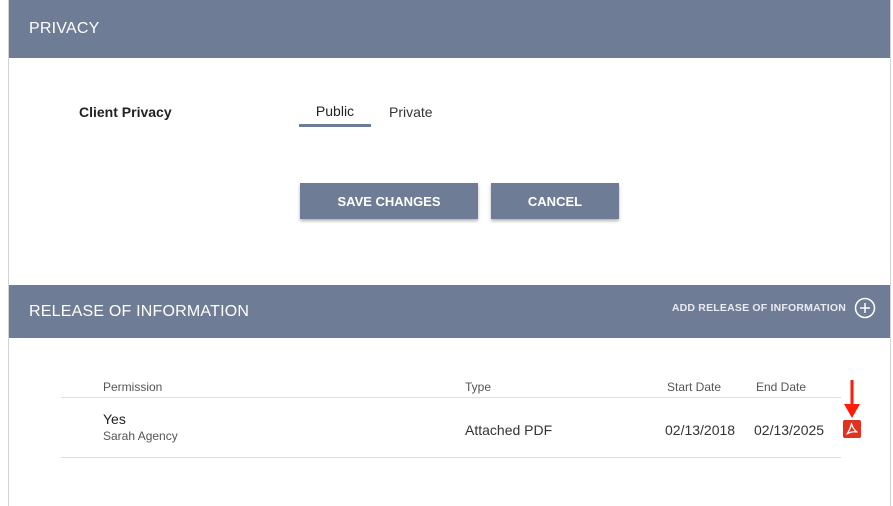 This screenshot has height=506, width=893. Describe the element at coordinates (133, 387) in the screenshot. I see `column-header-permission: Permission` at that location.